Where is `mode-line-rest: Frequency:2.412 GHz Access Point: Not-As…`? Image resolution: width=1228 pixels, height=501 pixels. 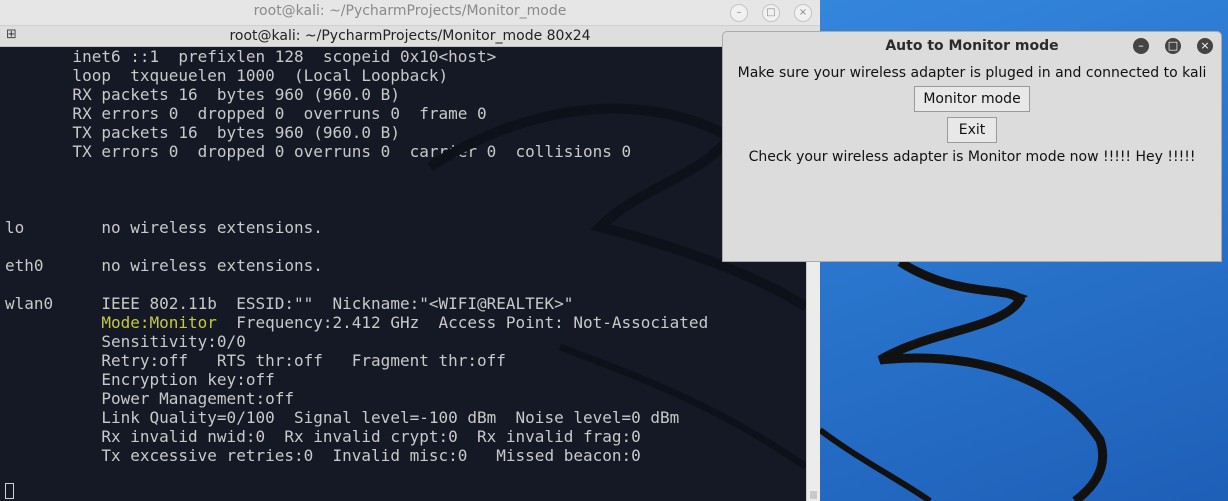
mode-line-rest: Frequency:2.412 GHz Access Point: Not-As… is located at coordinates (462, 322).